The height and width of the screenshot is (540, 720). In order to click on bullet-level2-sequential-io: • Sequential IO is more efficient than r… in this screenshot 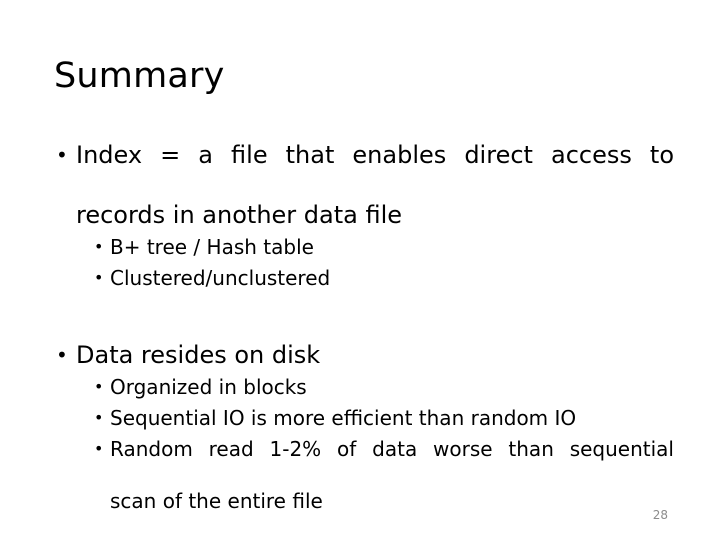, I will do `click(364, 418)`.